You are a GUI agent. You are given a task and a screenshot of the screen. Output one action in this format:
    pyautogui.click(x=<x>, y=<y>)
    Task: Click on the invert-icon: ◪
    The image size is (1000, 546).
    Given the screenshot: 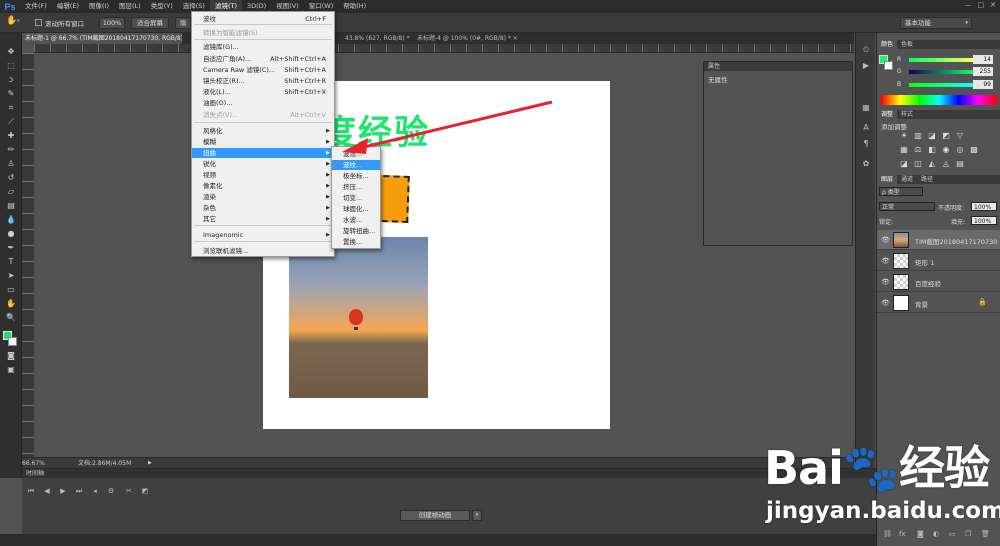 What is the action you would take?
    pyautogui.click(x=904, y=164)
    